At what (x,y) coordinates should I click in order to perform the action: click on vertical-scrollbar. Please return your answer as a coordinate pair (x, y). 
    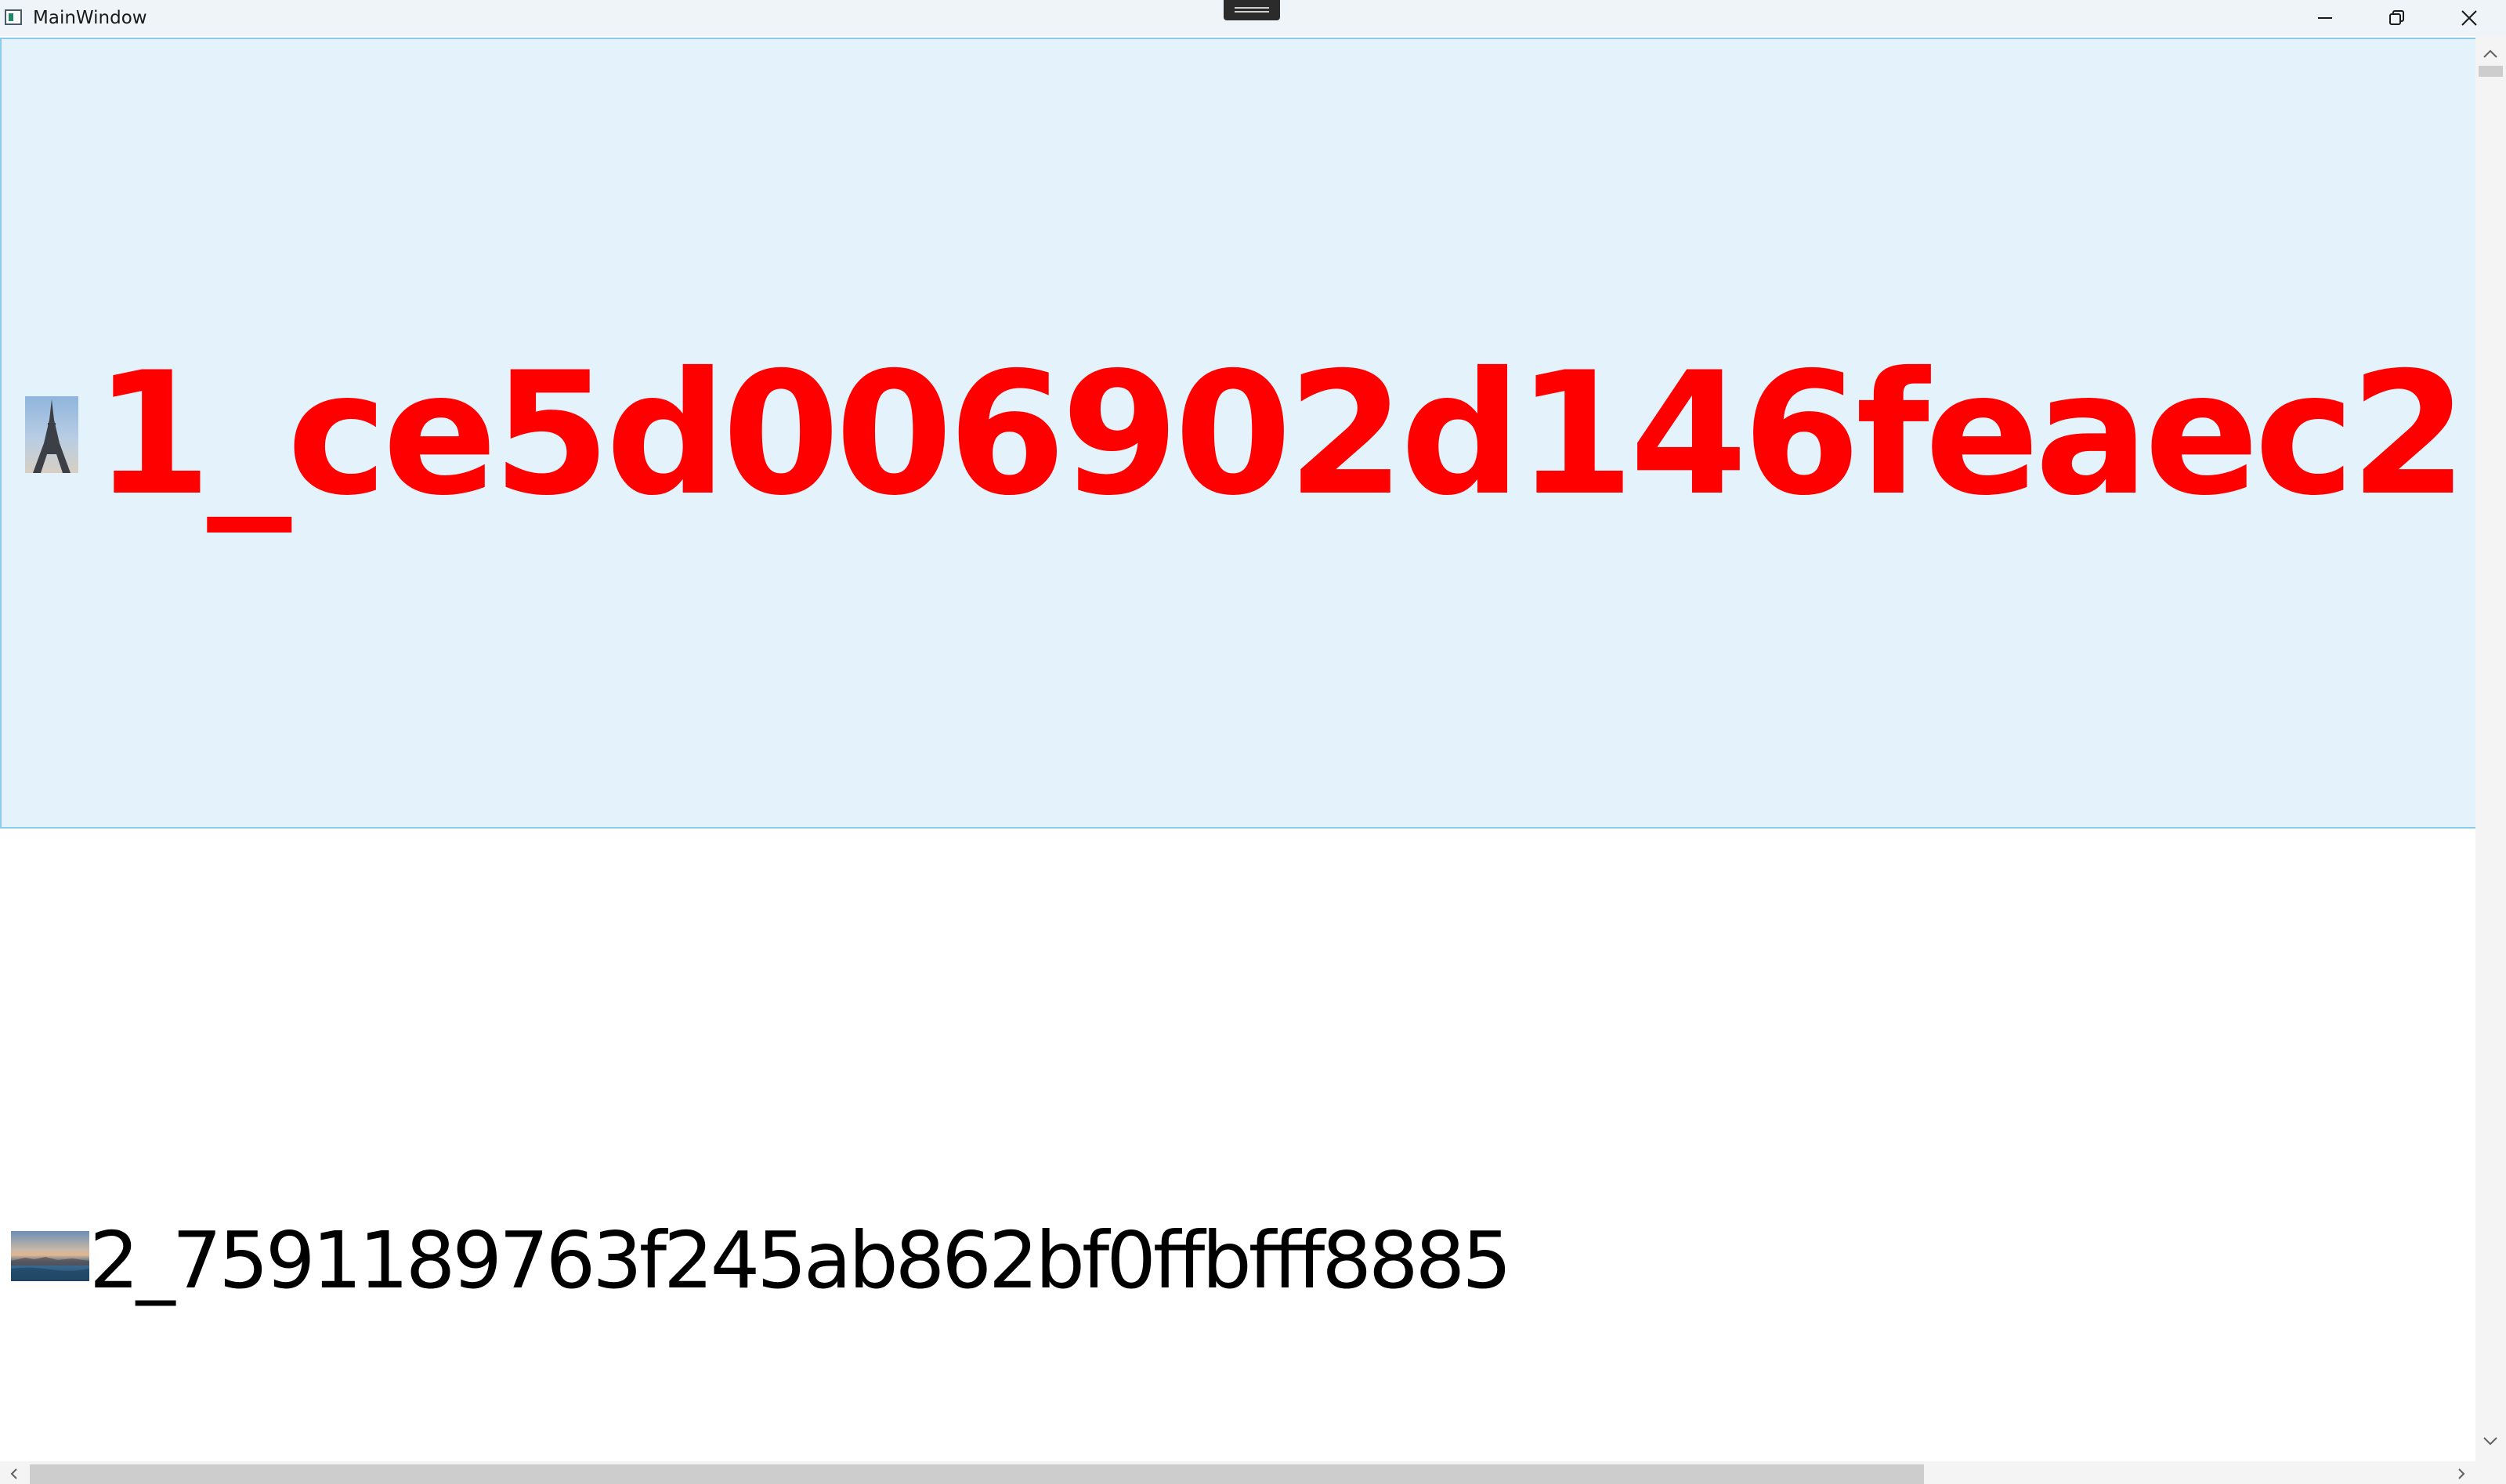
    Looking at the image, I should click on (2490, 748).